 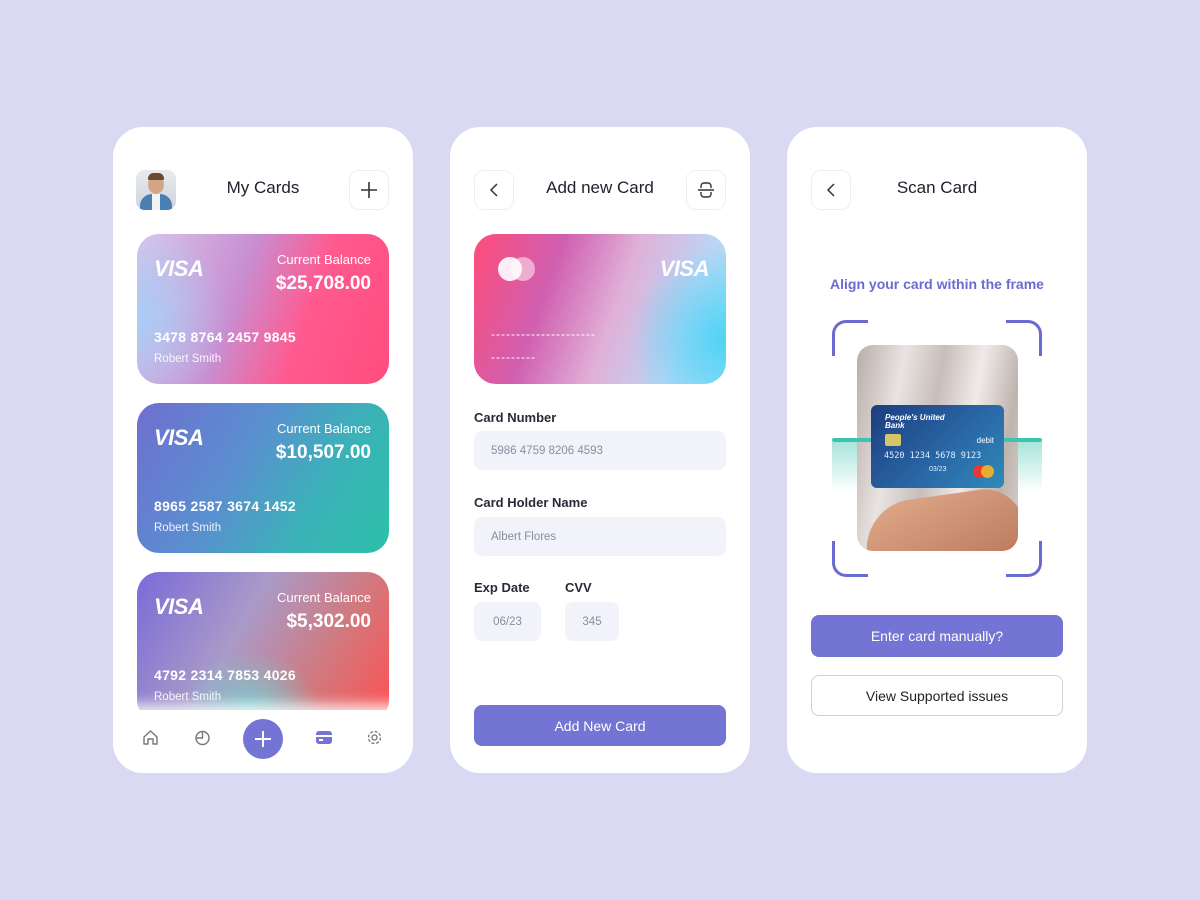 I want to click on bottom-nav, so click(x=263, y=741).